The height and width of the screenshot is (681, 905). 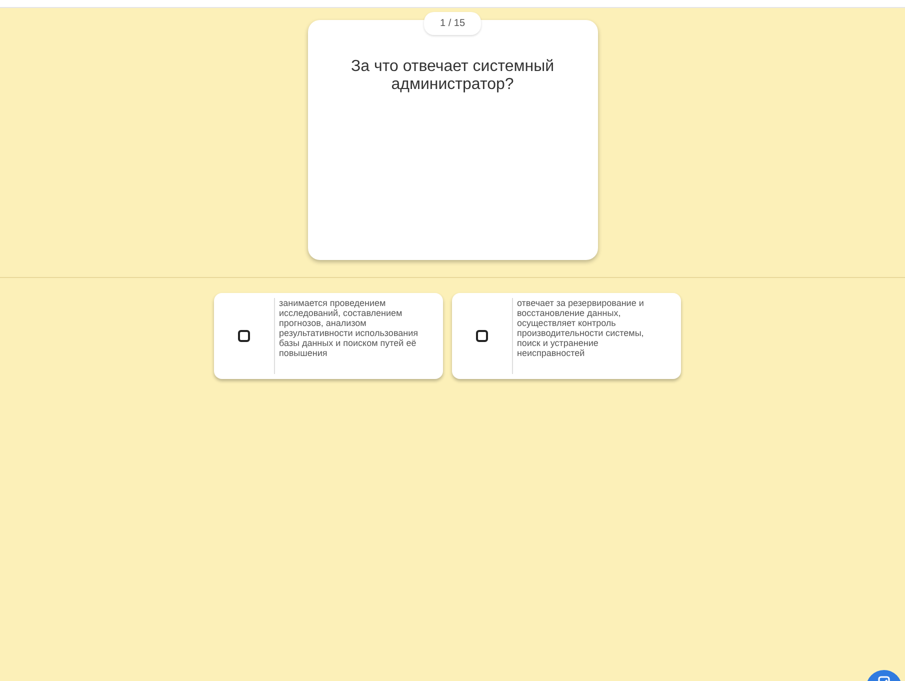 What do you see at coordinates (581, 328) in the screenshot?
I see `answer-text: отвечает за резервирование и восстановление данных, осуществляет контроль производительности системы, поиск и устранение неисправностей` at bounding box center [581, 328].